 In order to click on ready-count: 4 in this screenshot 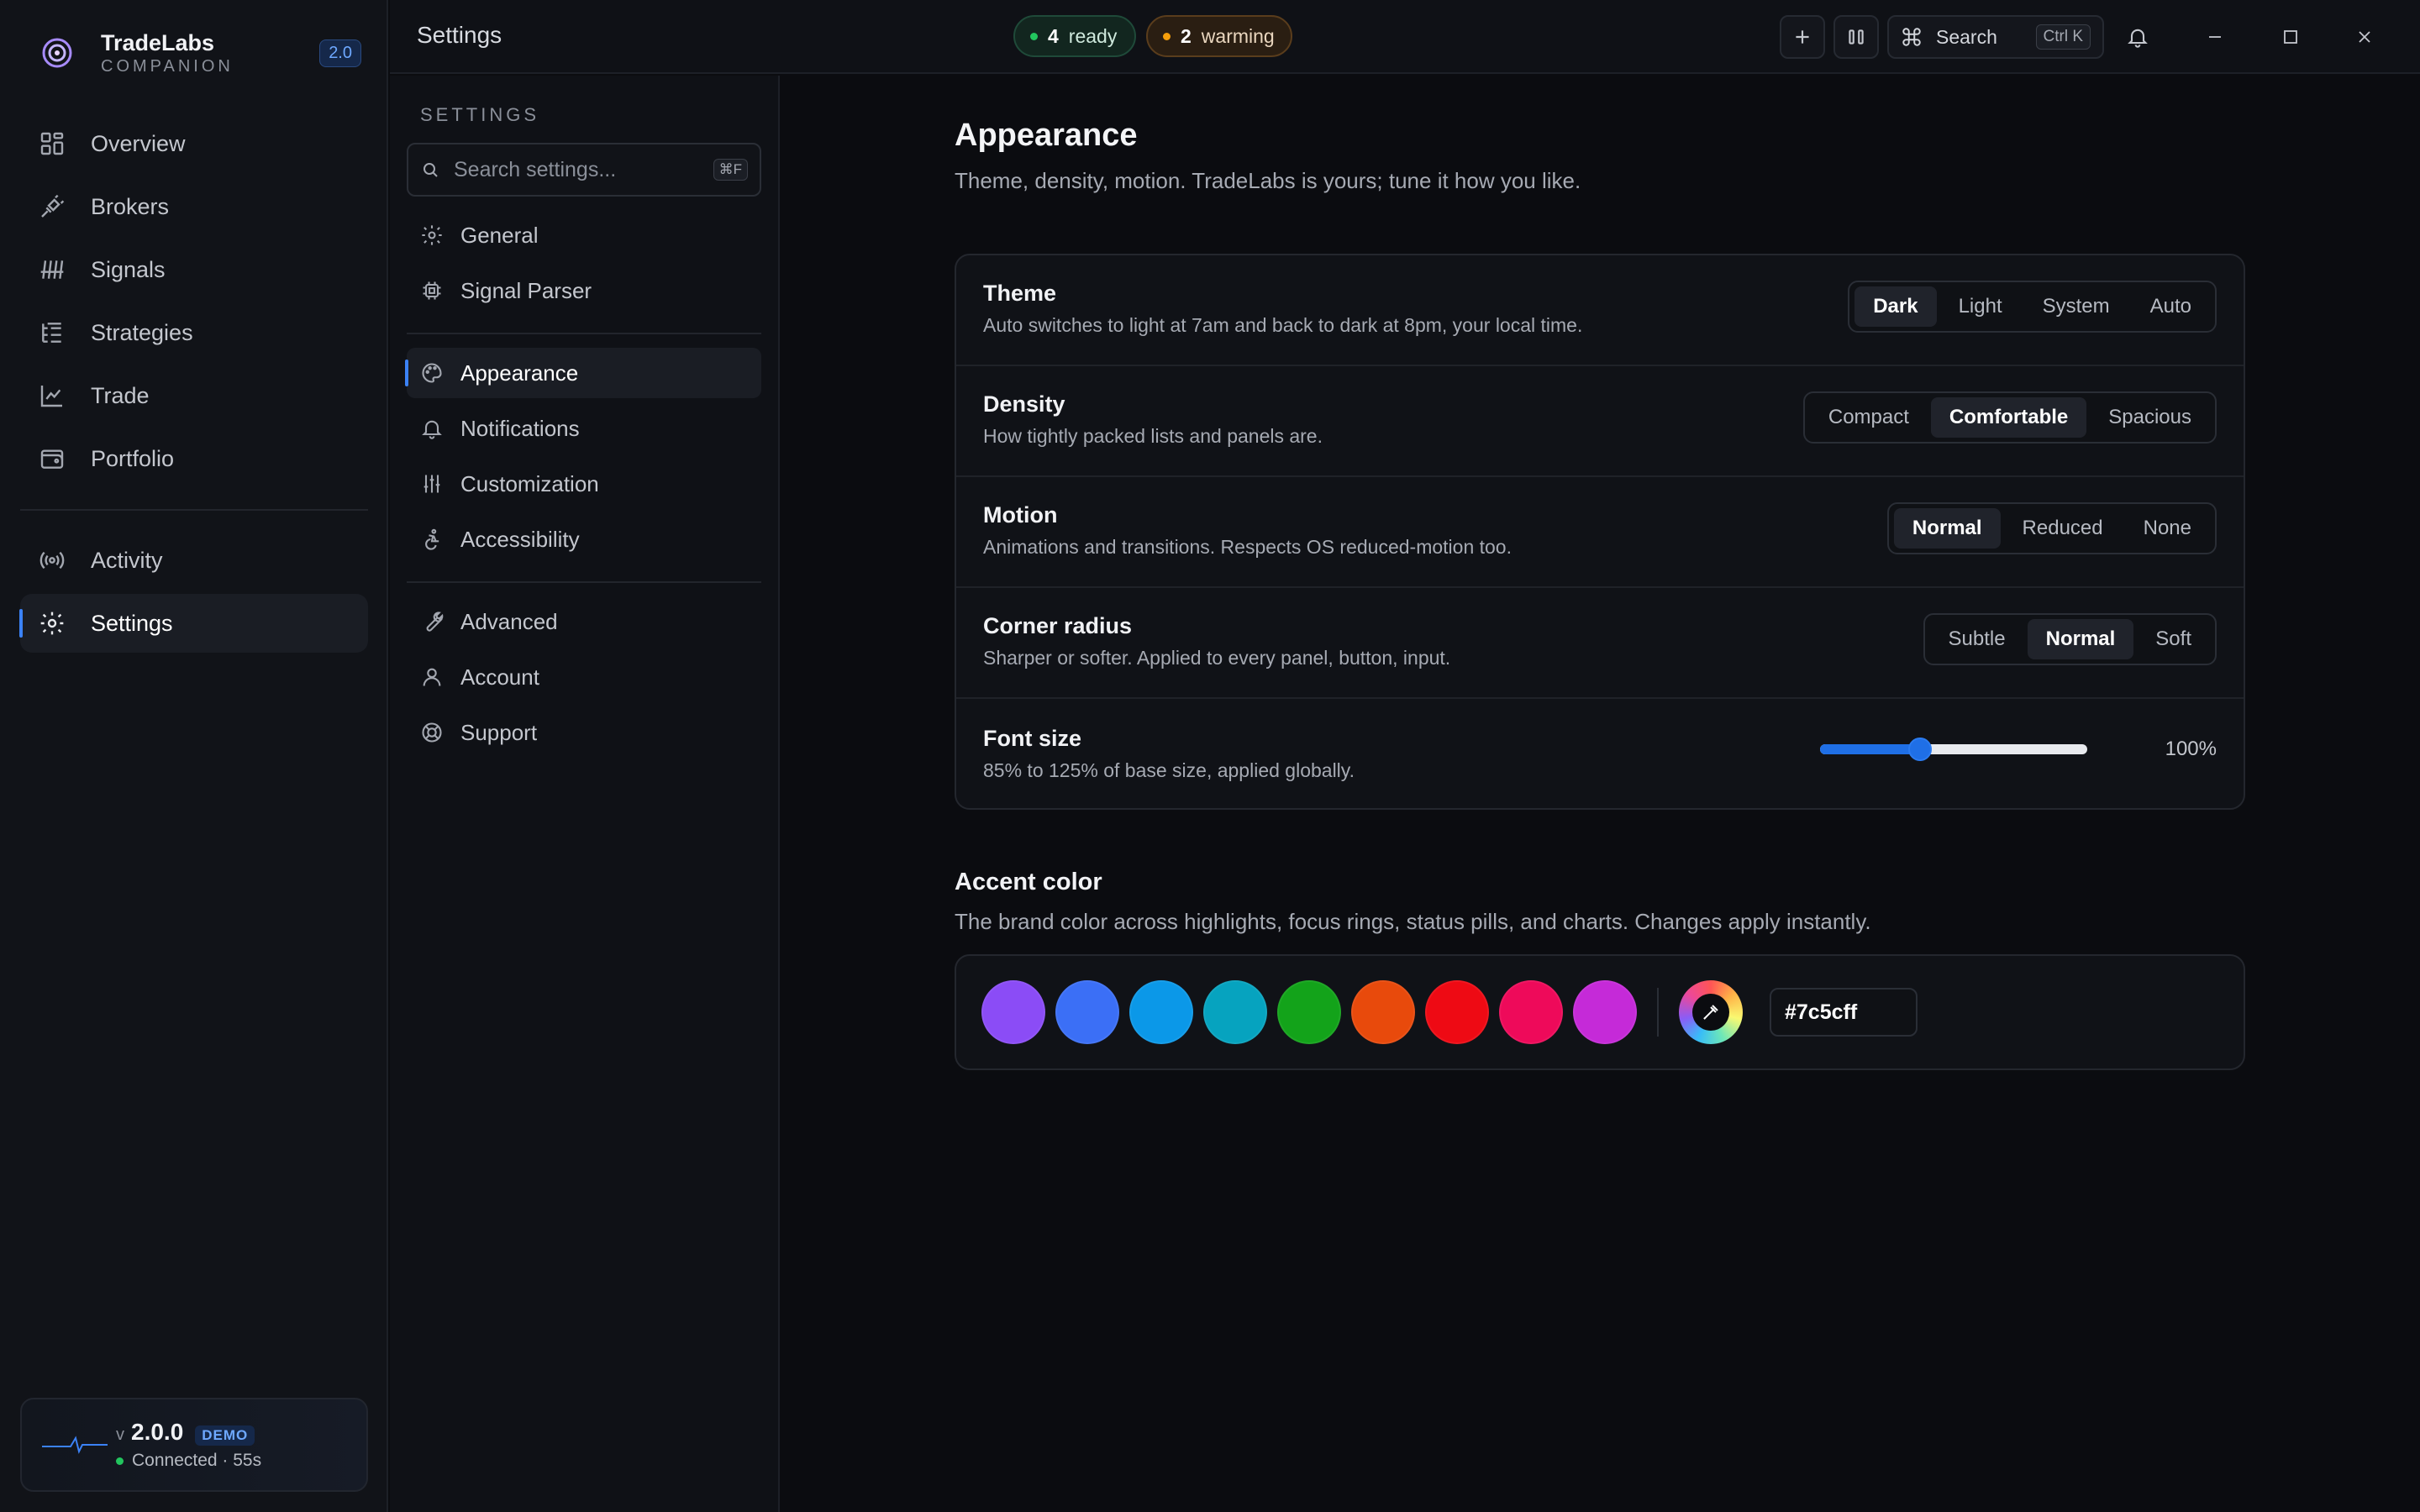, I will do `click(1053, 35)`.